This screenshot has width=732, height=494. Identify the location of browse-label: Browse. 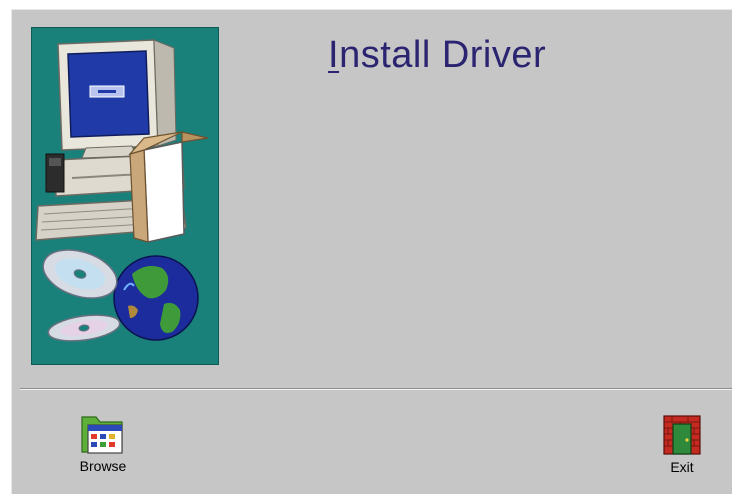
(103, 466).